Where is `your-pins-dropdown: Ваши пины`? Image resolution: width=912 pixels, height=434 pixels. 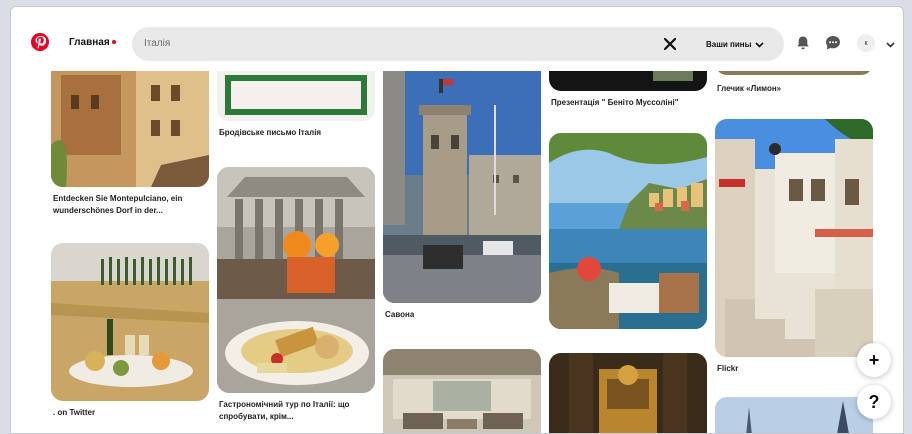 your-pins-dropdown: Ваши пины is located at coordinates (734, 44).